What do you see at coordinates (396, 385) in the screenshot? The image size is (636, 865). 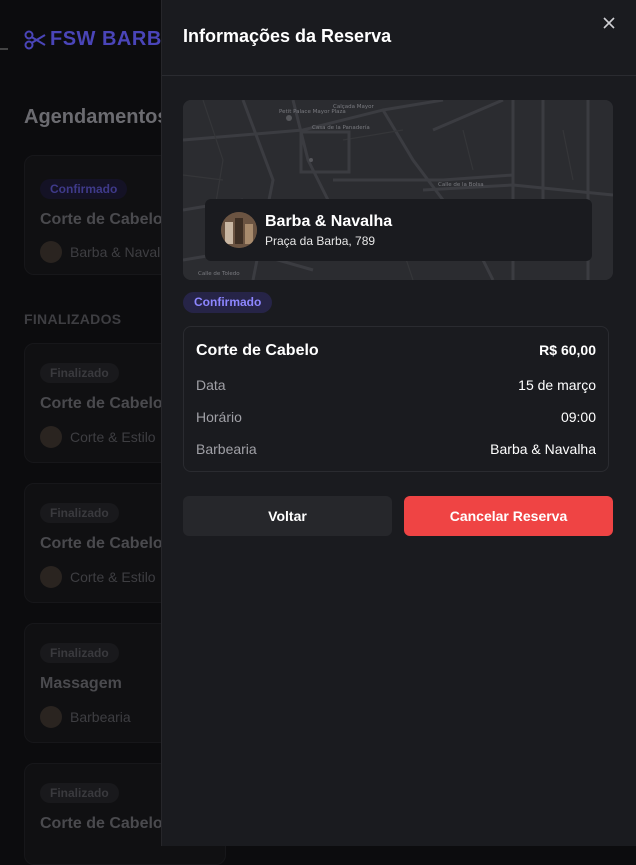 I see `detail-row-date: Data 15 de março` at bounding box center [396, 385].